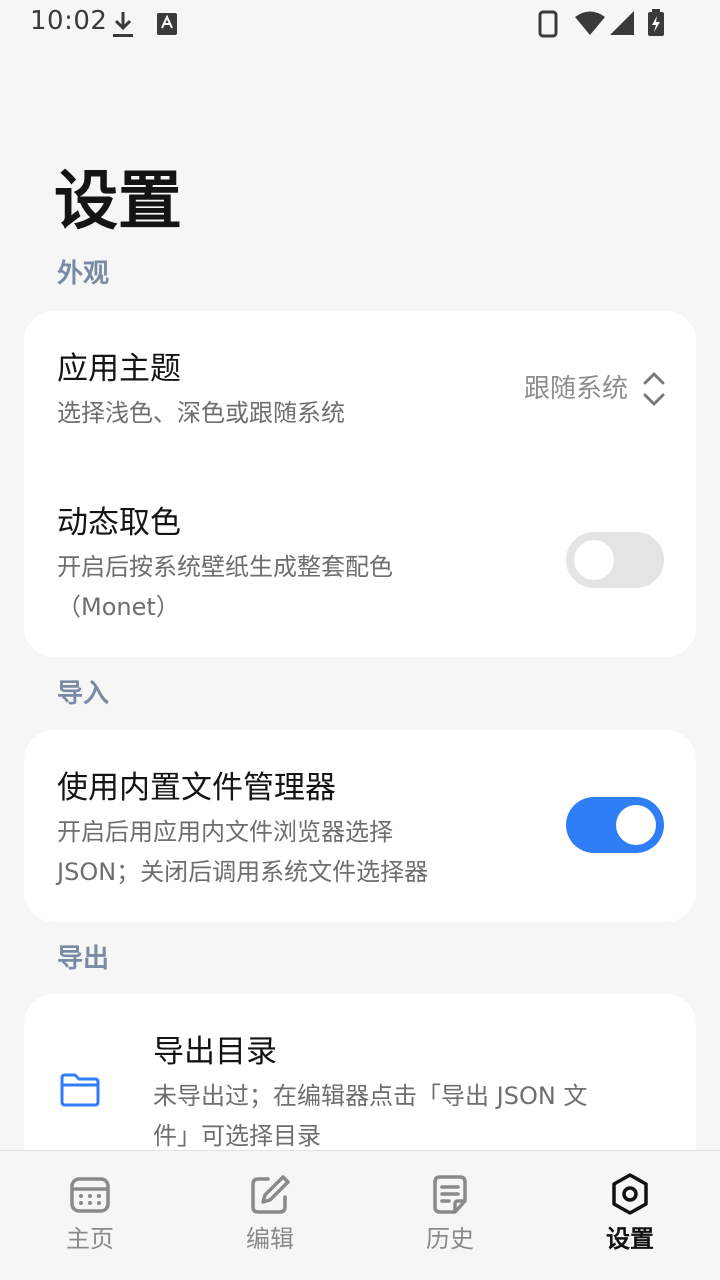 The image size is (720, 1280). I want to click on battery-charging-icon, so click(656, 22).